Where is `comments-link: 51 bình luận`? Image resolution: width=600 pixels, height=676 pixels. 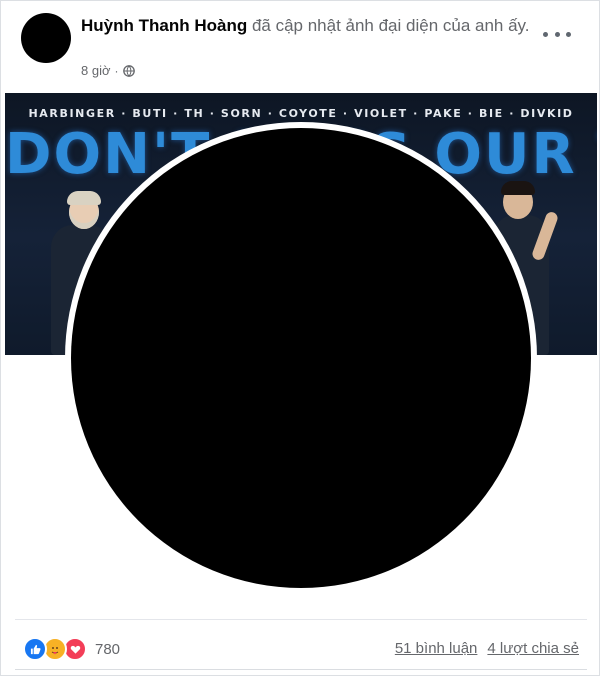
comments-link: 51 bình luận is located at coordinates (436, 648).